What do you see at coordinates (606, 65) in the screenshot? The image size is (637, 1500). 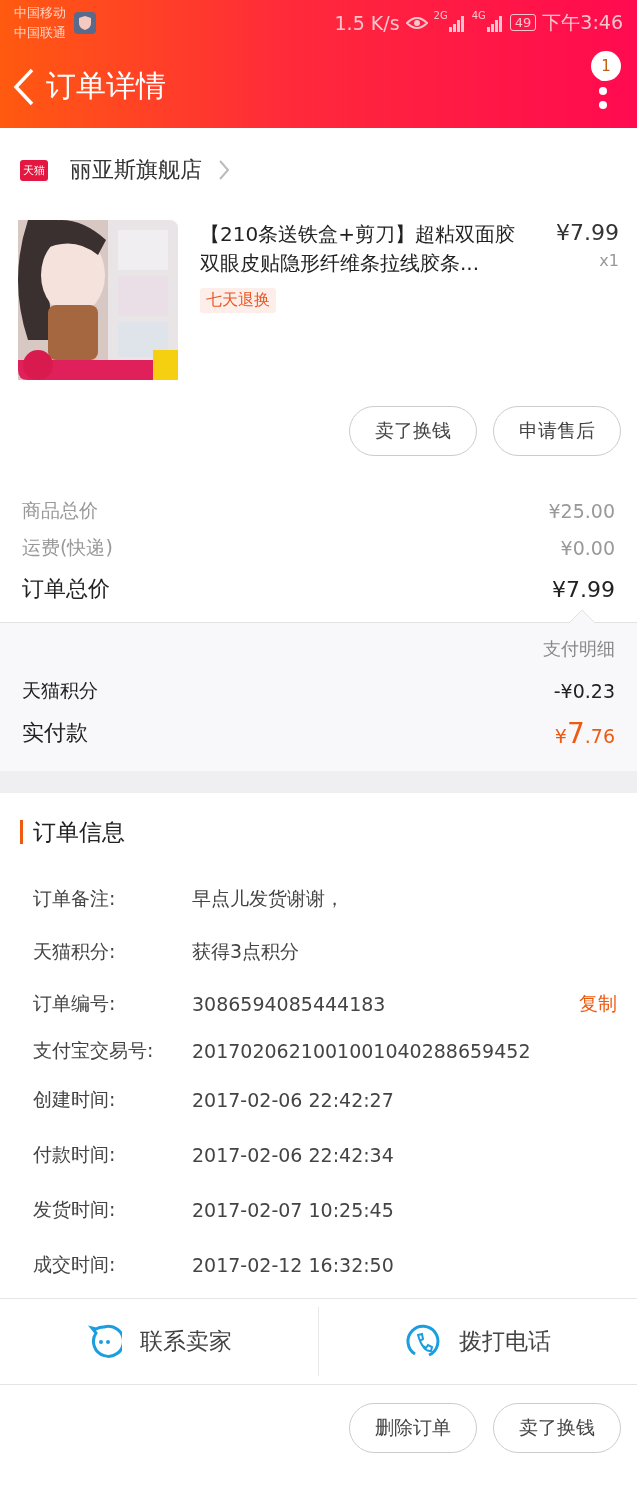 I see `notification-badge: 1` at bounding box center [606, 65].